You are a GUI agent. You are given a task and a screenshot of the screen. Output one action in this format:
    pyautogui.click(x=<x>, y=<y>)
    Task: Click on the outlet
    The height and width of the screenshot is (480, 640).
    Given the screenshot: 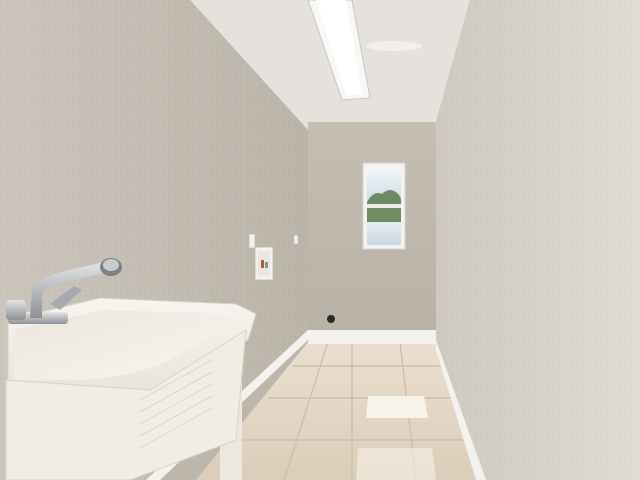 What is the action you would take?
    pyautogui.click(x=296, y=239)
    